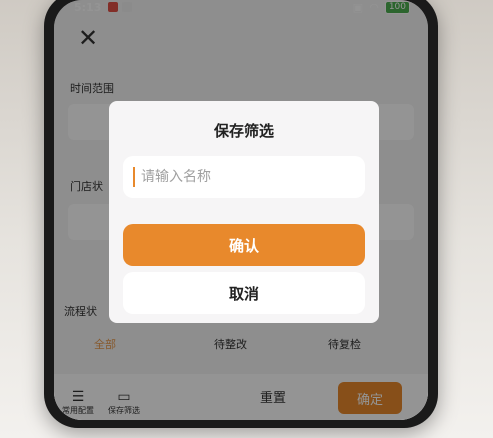 Image resolution: width=493 pixels, height=438 pixels. What do you see at coordinates (244, 245) in the screenshot?
I see `confirm-button: 确认` at bounding box center [244, 245].